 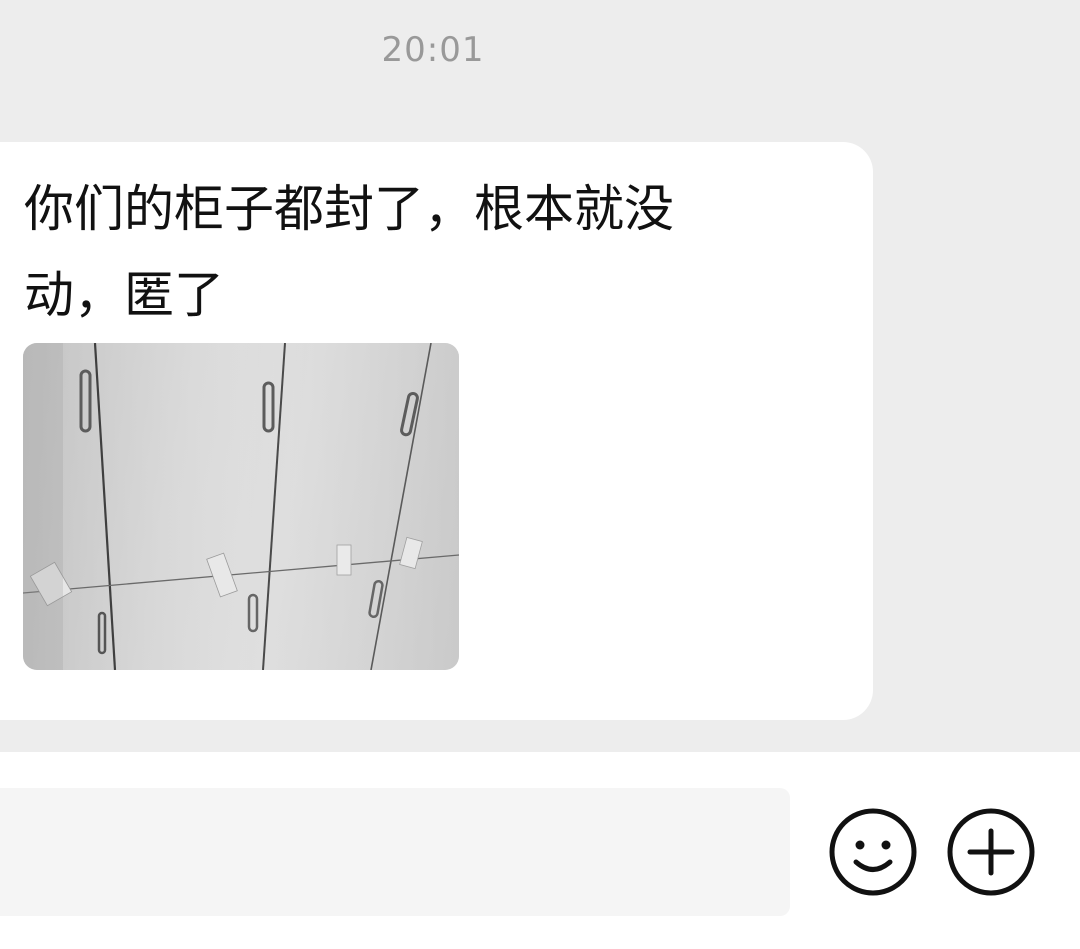 I want to click on photo-thumbnail-icon, so click(x=241, y=506).